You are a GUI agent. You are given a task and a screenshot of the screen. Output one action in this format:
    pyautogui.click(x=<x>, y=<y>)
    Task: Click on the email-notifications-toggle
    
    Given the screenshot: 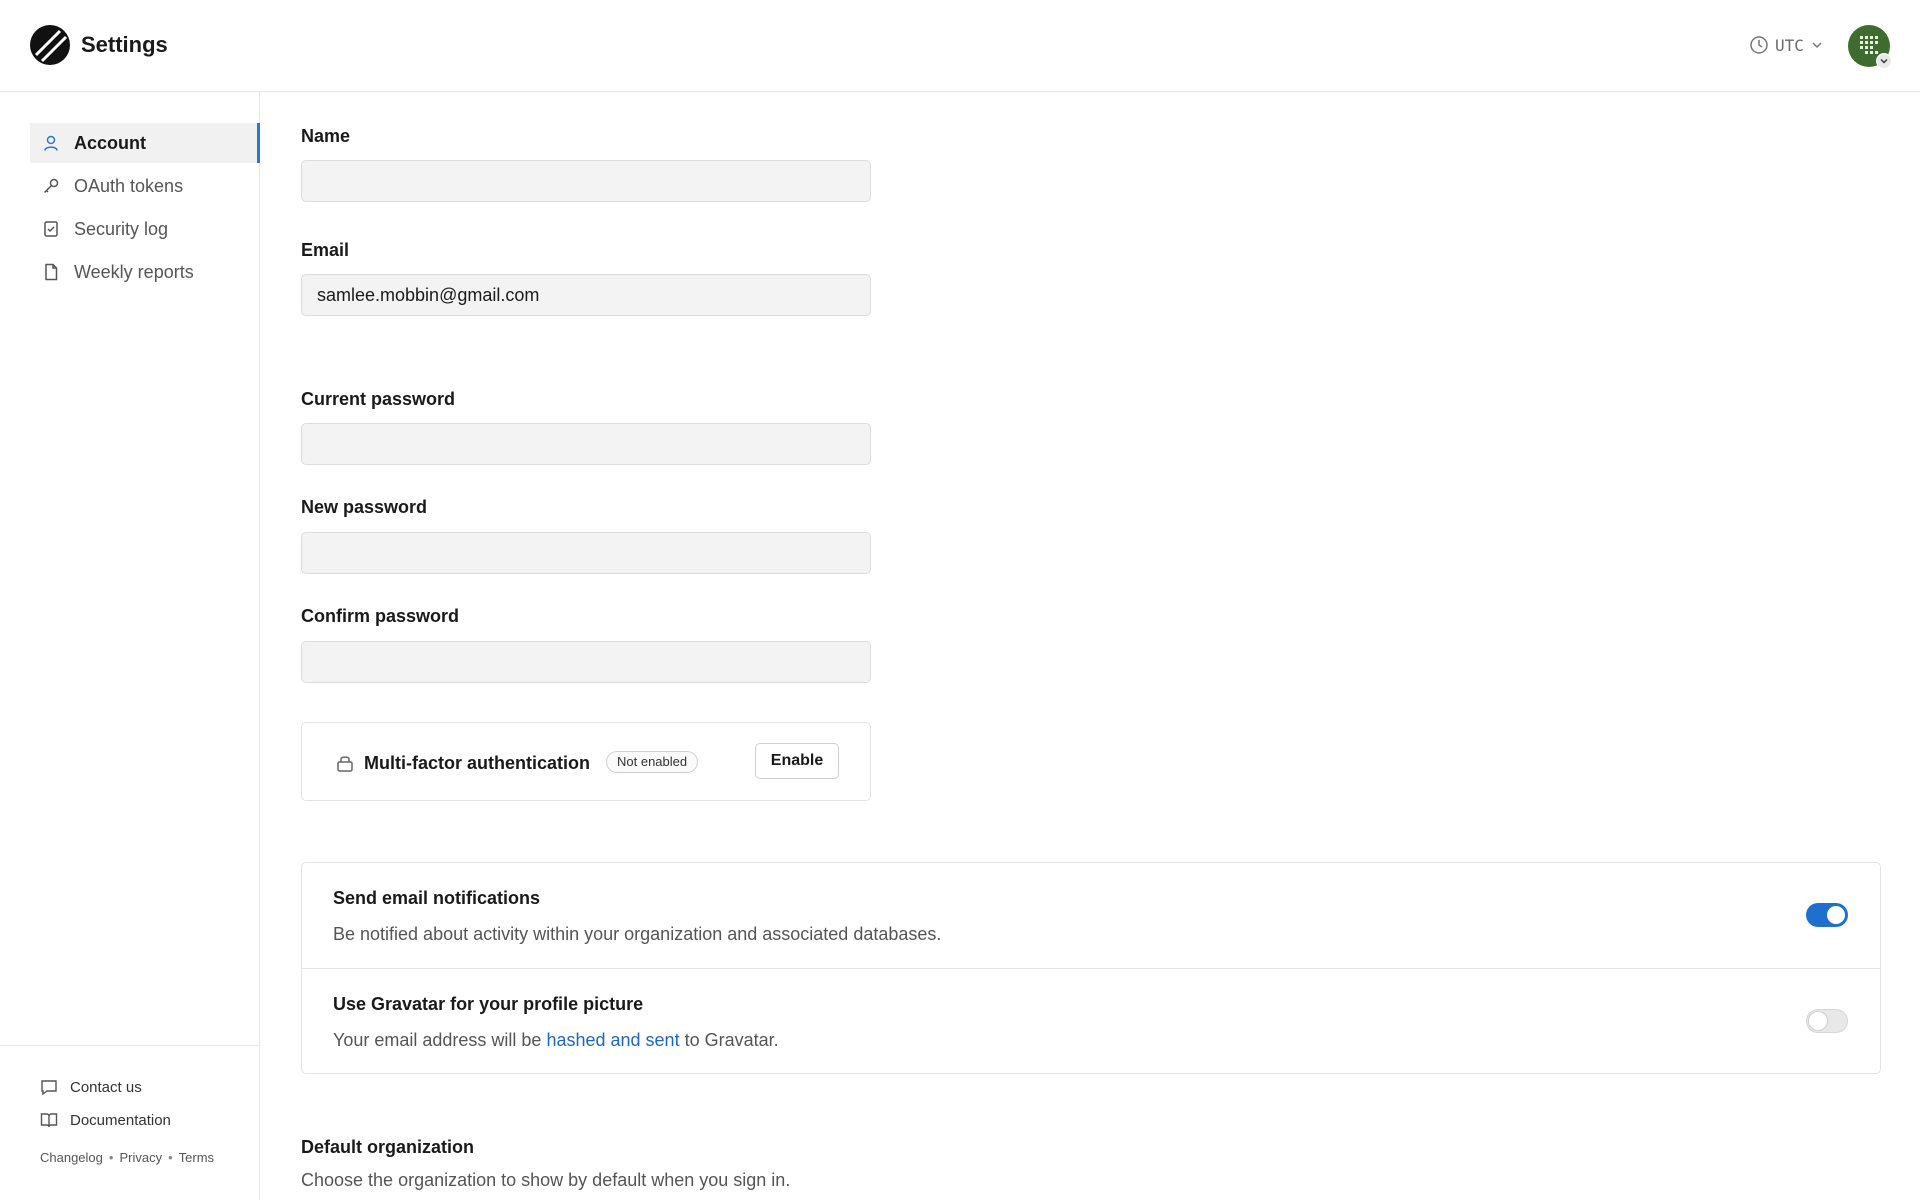 What is the action you would take?
    pyautogui.click(x=1827, y=915)
    